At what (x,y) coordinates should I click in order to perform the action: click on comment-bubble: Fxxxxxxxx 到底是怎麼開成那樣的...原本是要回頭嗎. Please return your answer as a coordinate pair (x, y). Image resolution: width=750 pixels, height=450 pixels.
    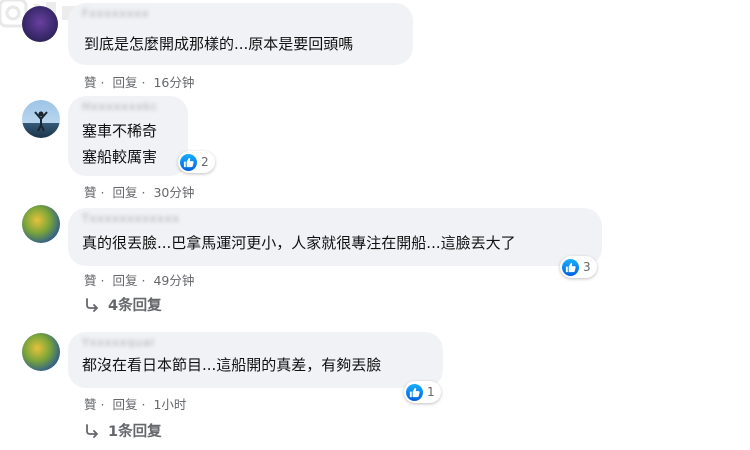
    Looking at the image, I should click on (240, 34).